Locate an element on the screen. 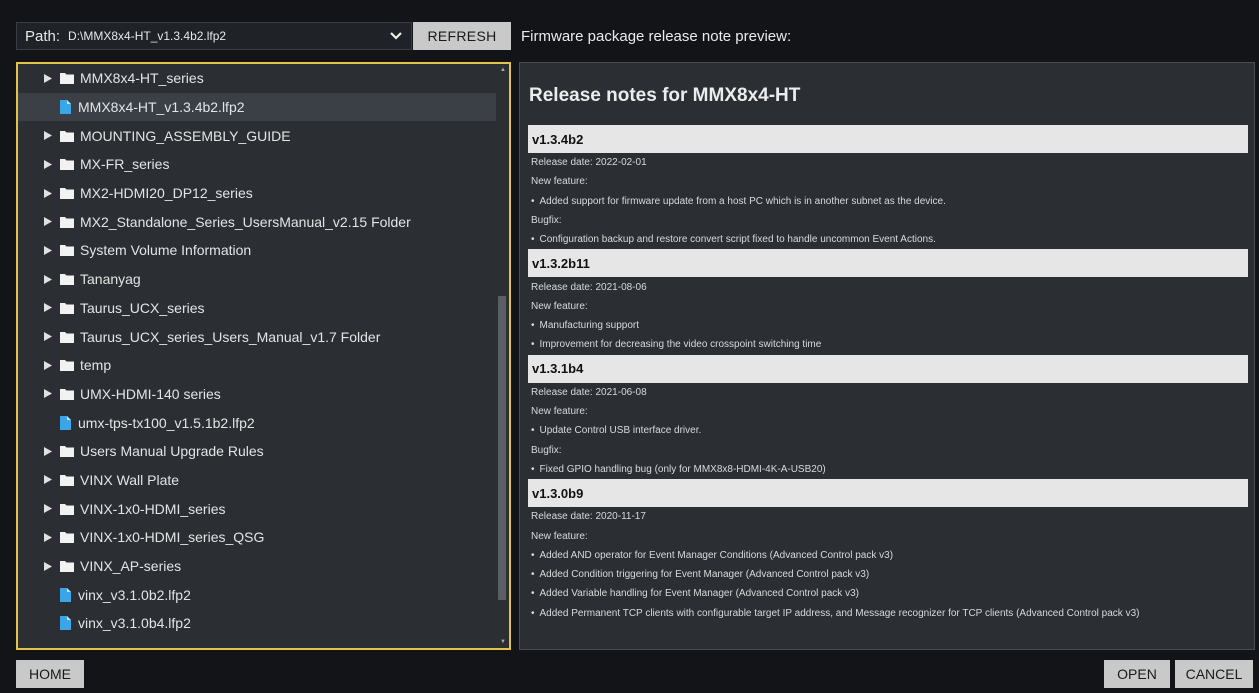 The image size is (1259, 693). tree-item-label: MOUNTING_ASSEMBLY_GUIDE is located at coordinates (185, 135).